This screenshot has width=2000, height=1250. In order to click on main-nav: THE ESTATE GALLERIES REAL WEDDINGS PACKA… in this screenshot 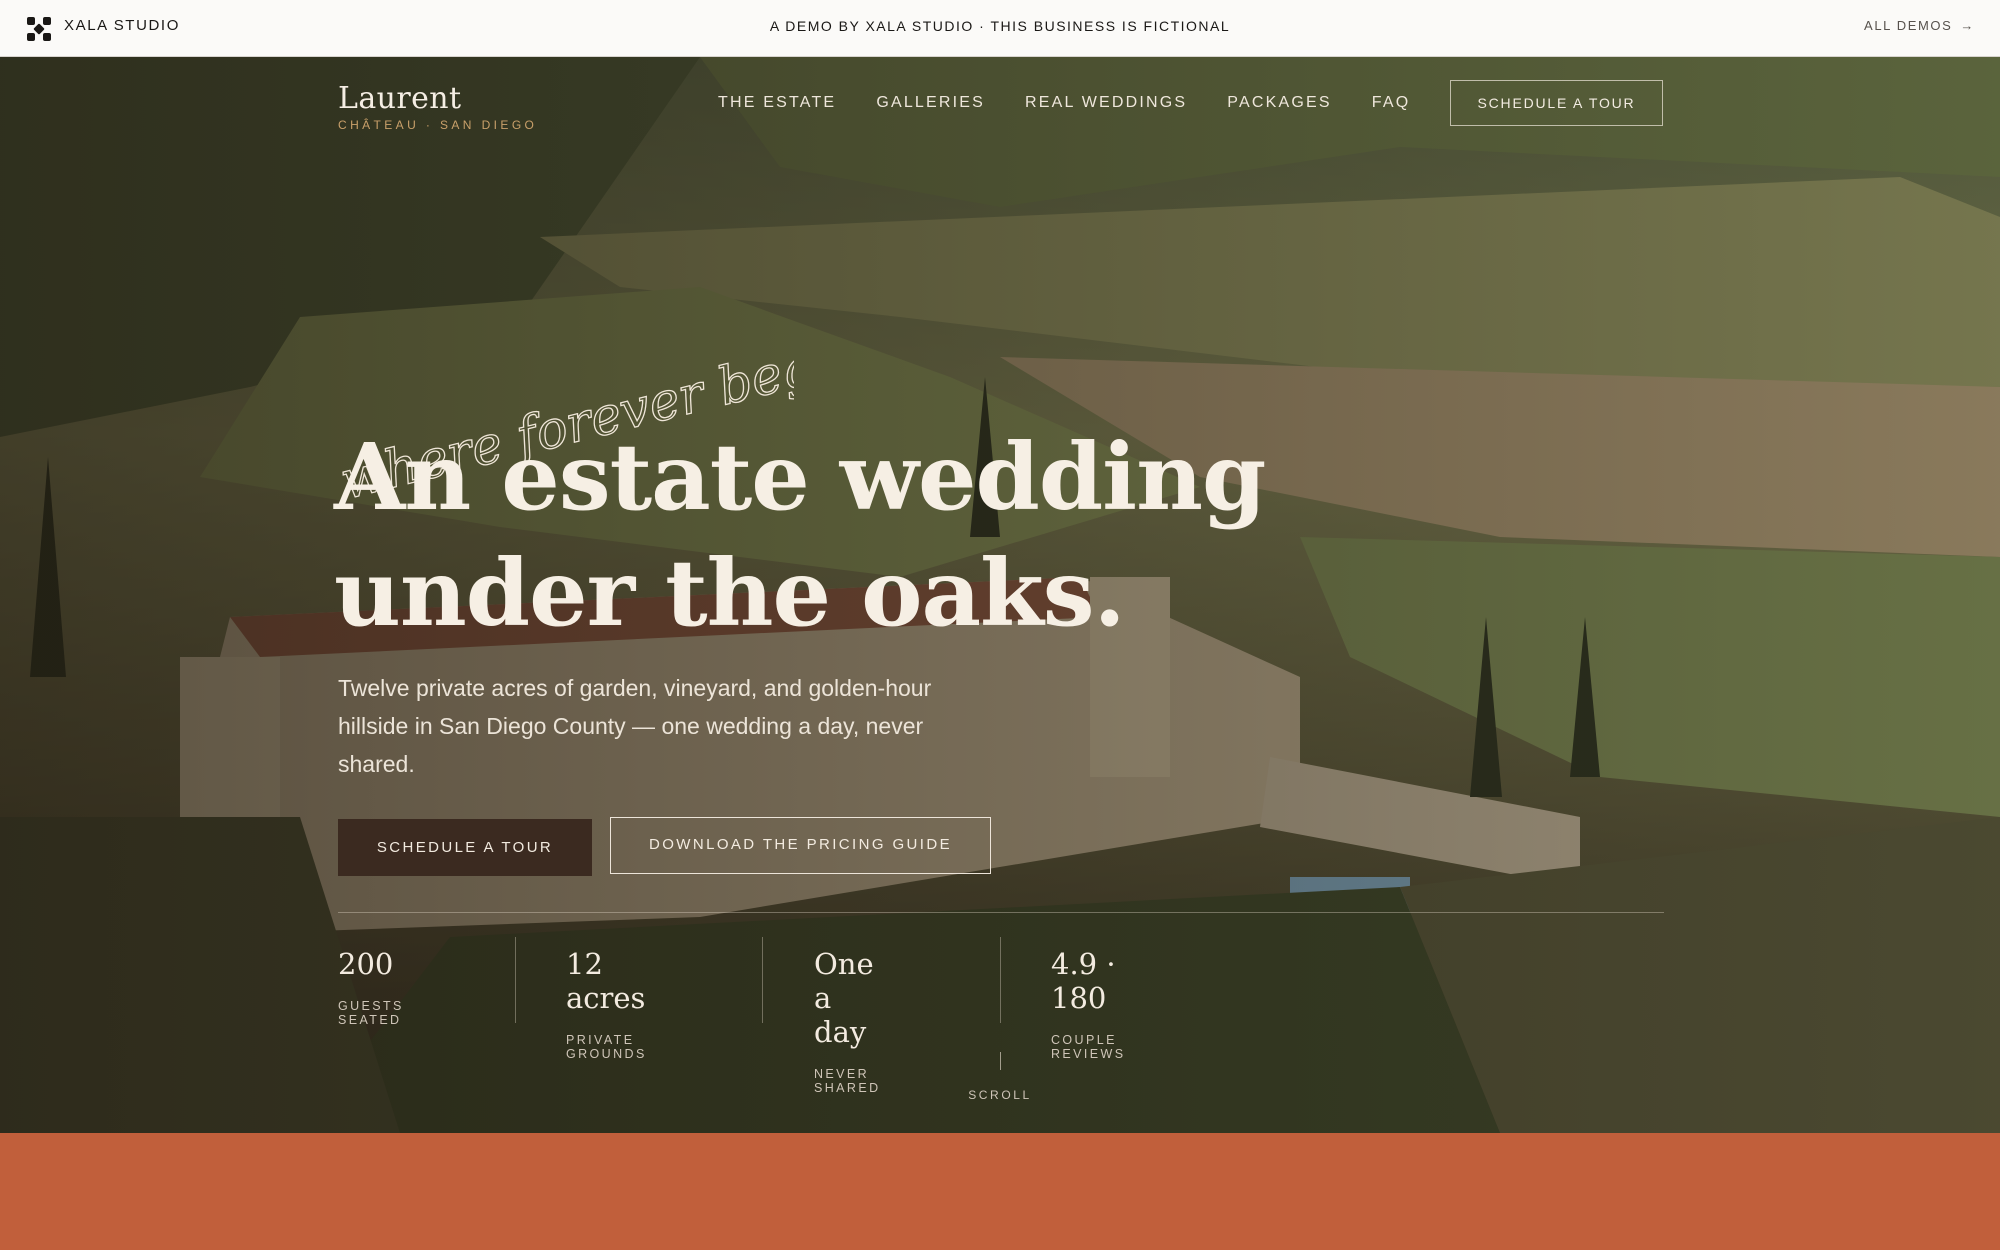, I will do `click(1084, 103)`.